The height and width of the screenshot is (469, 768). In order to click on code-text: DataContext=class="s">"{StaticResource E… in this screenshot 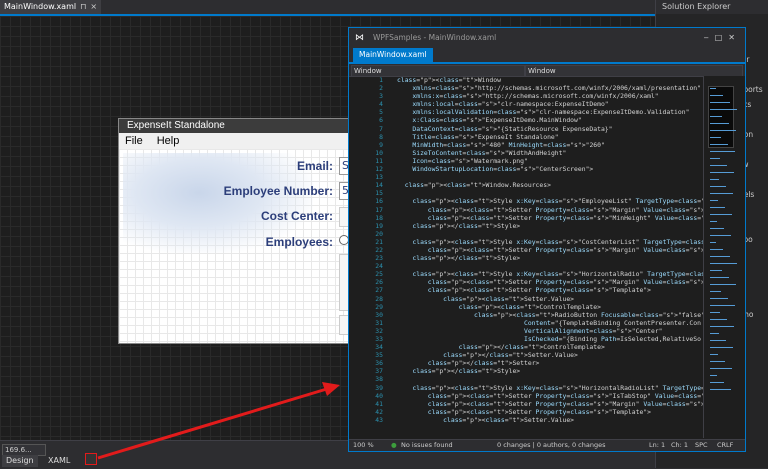, I will do `click(512, 128)`.